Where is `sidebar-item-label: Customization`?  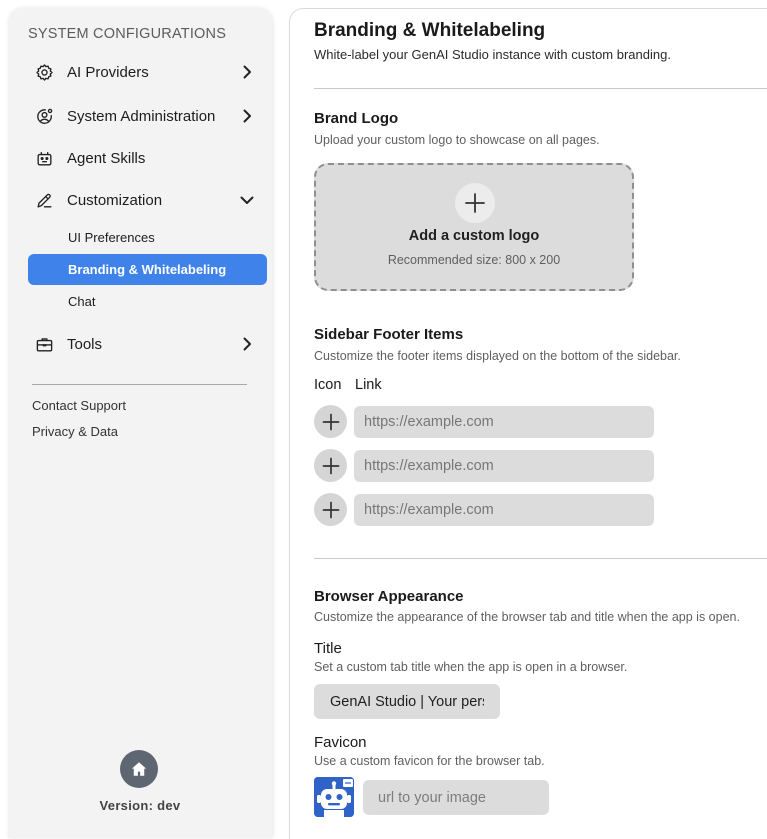
sidebar-item-label: Customization is located at coordinates (115, 200).